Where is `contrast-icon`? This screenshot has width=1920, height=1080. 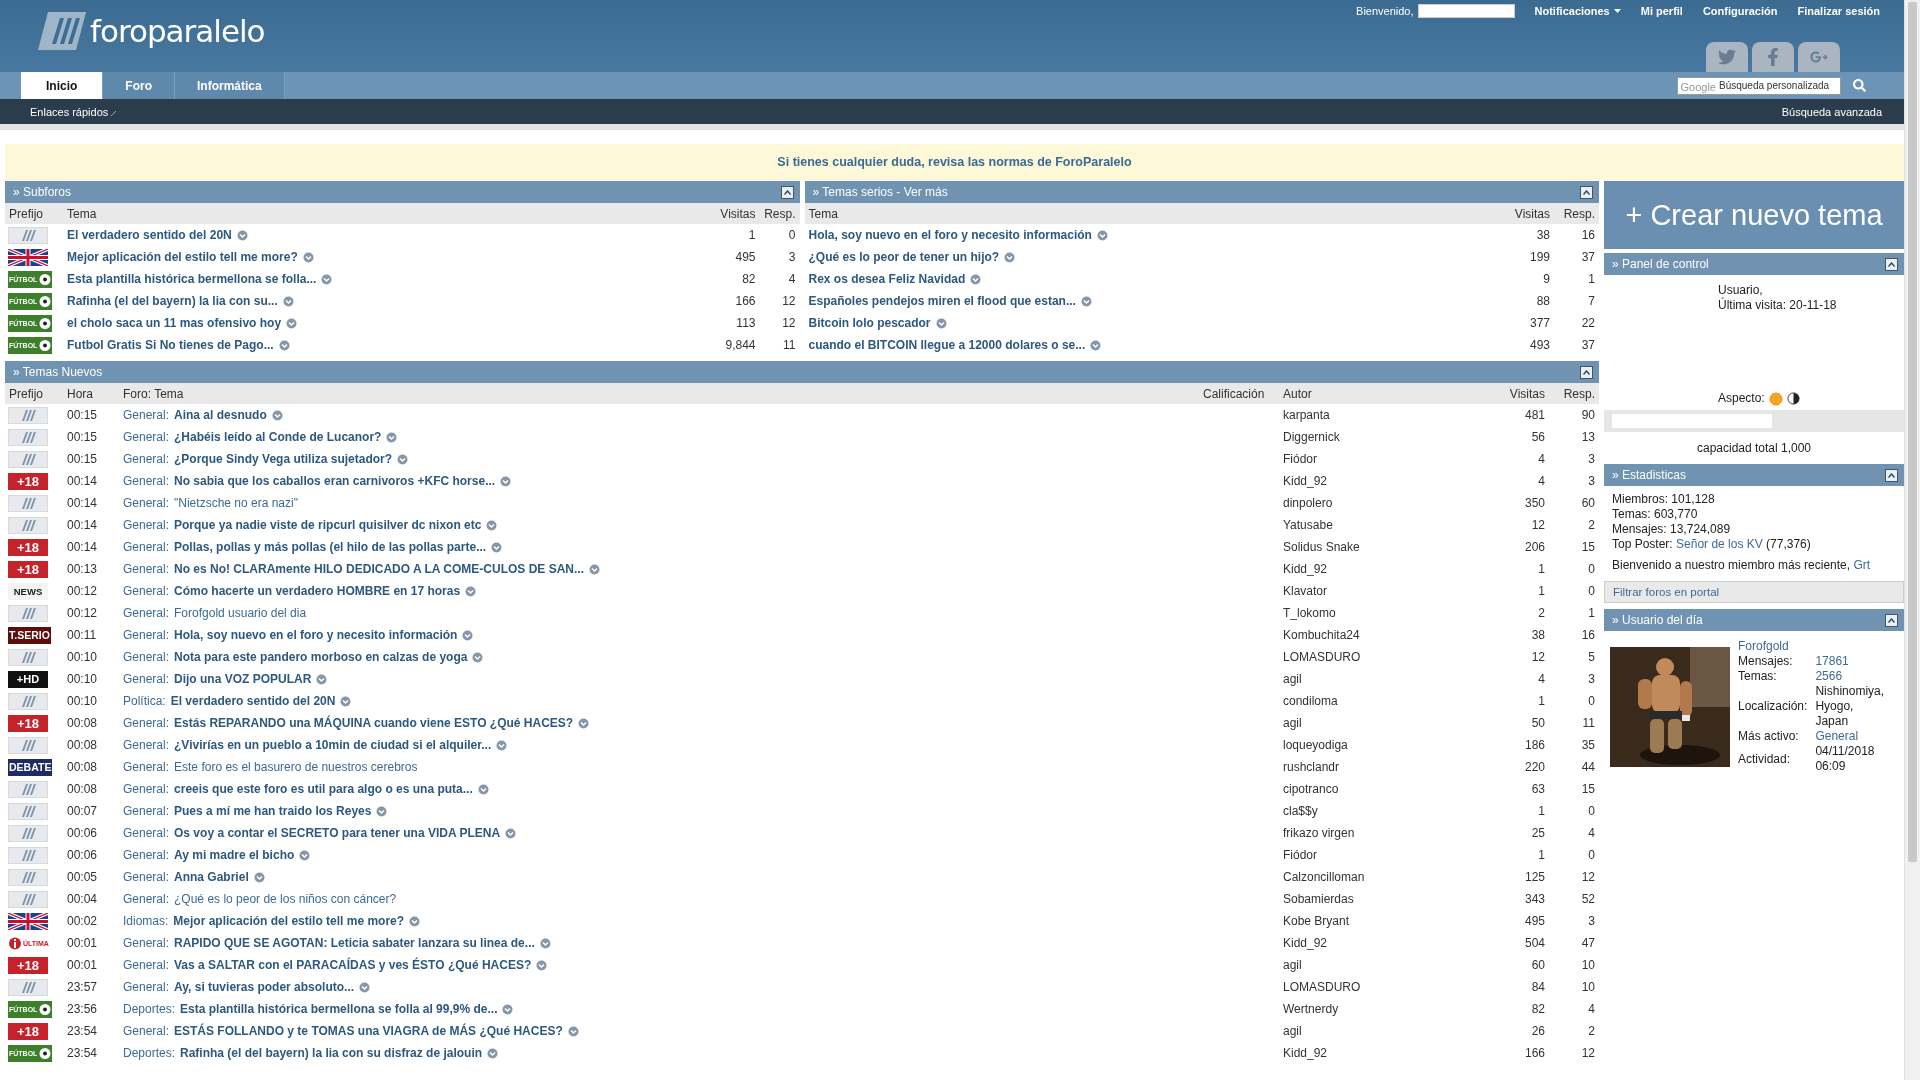 contrast-icon is located at coordinates (1793, 398).